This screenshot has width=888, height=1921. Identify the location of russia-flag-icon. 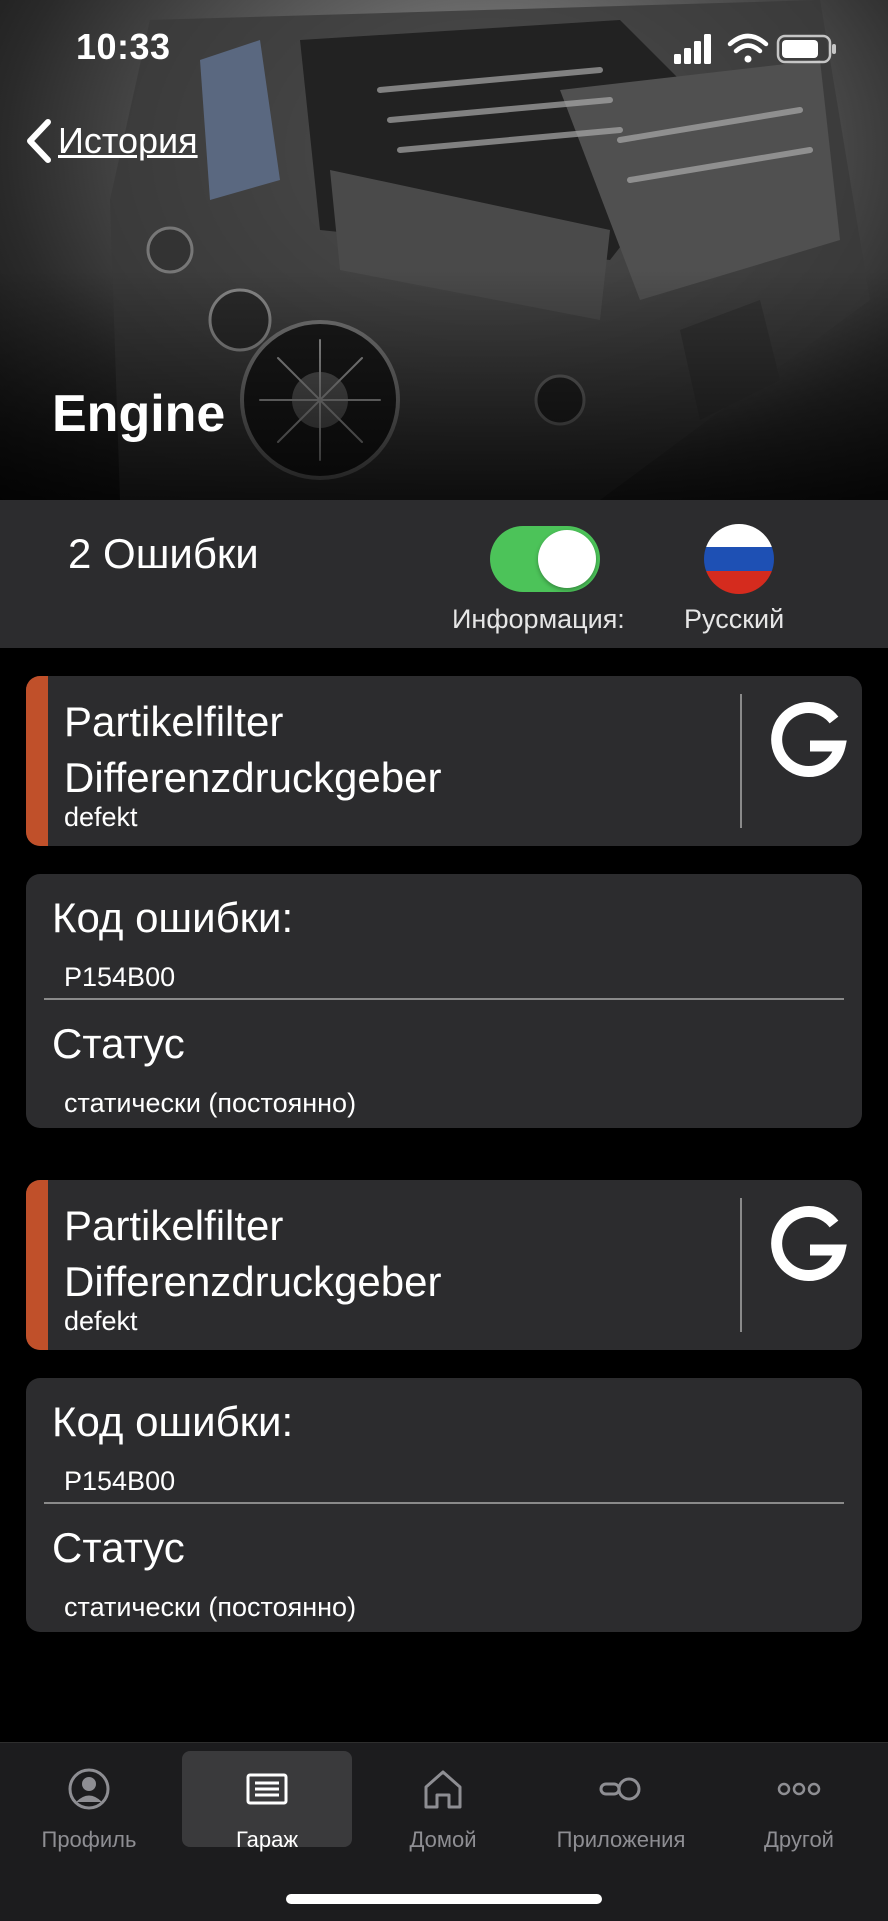
(739, 559).